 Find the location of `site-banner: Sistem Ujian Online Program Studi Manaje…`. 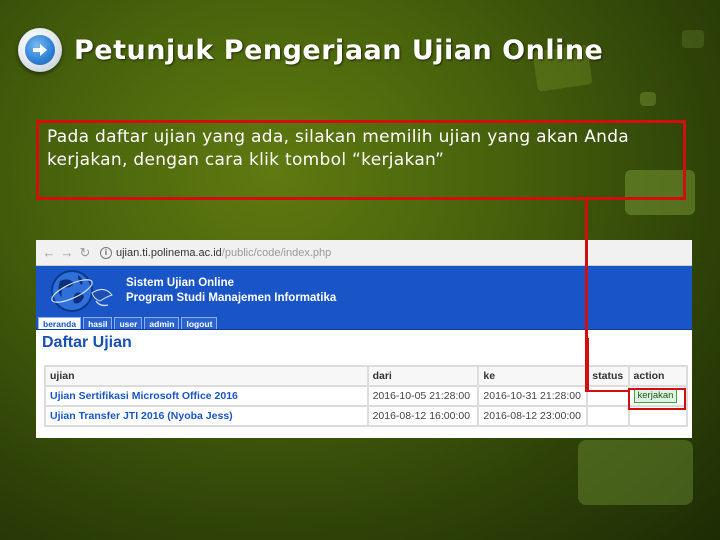

site-banner: Sistem Ujian Online Program Studi Manaje… is located at coordinates (364, 291).